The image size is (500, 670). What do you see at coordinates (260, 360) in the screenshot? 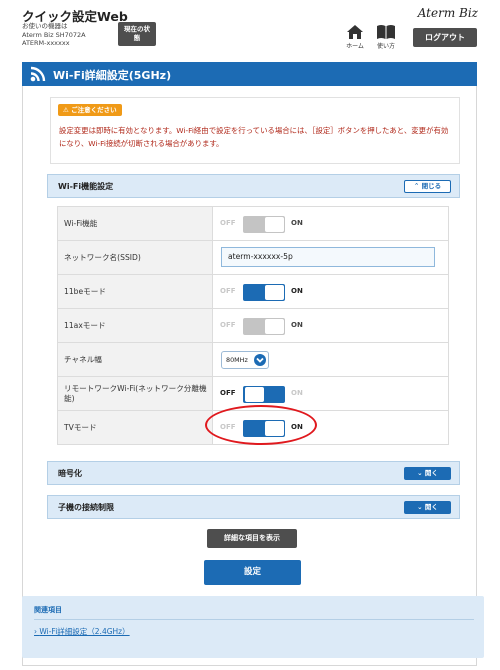
I see `chevron-down-icon` at bounding box center [260, 360].